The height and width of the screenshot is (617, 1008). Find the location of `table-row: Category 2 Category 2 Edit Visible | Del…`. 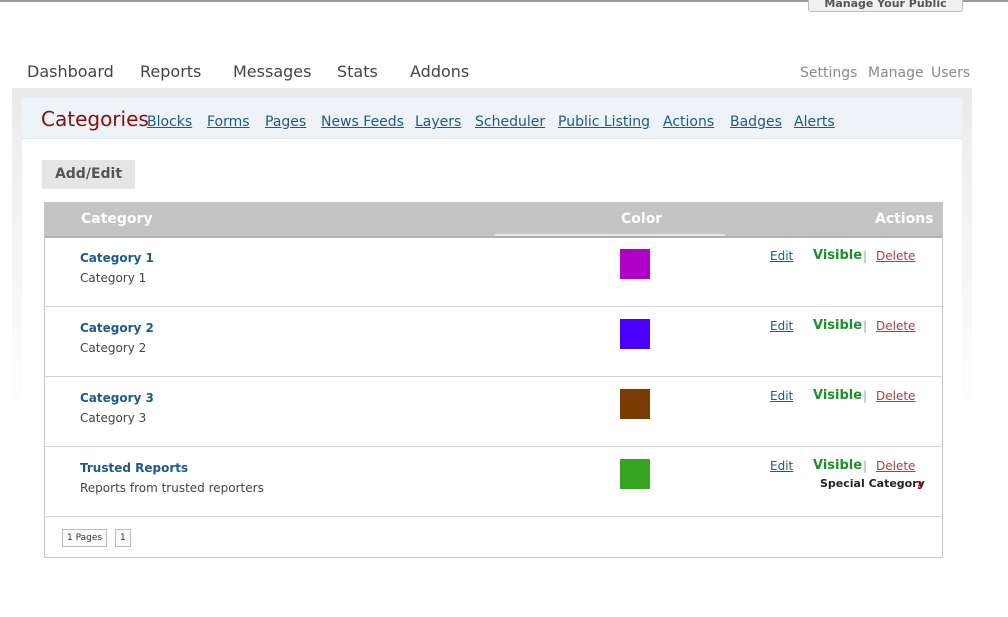

table-row: Category 2 Category 2 Edit Visible | Del… is located at coordinates (493, 342).